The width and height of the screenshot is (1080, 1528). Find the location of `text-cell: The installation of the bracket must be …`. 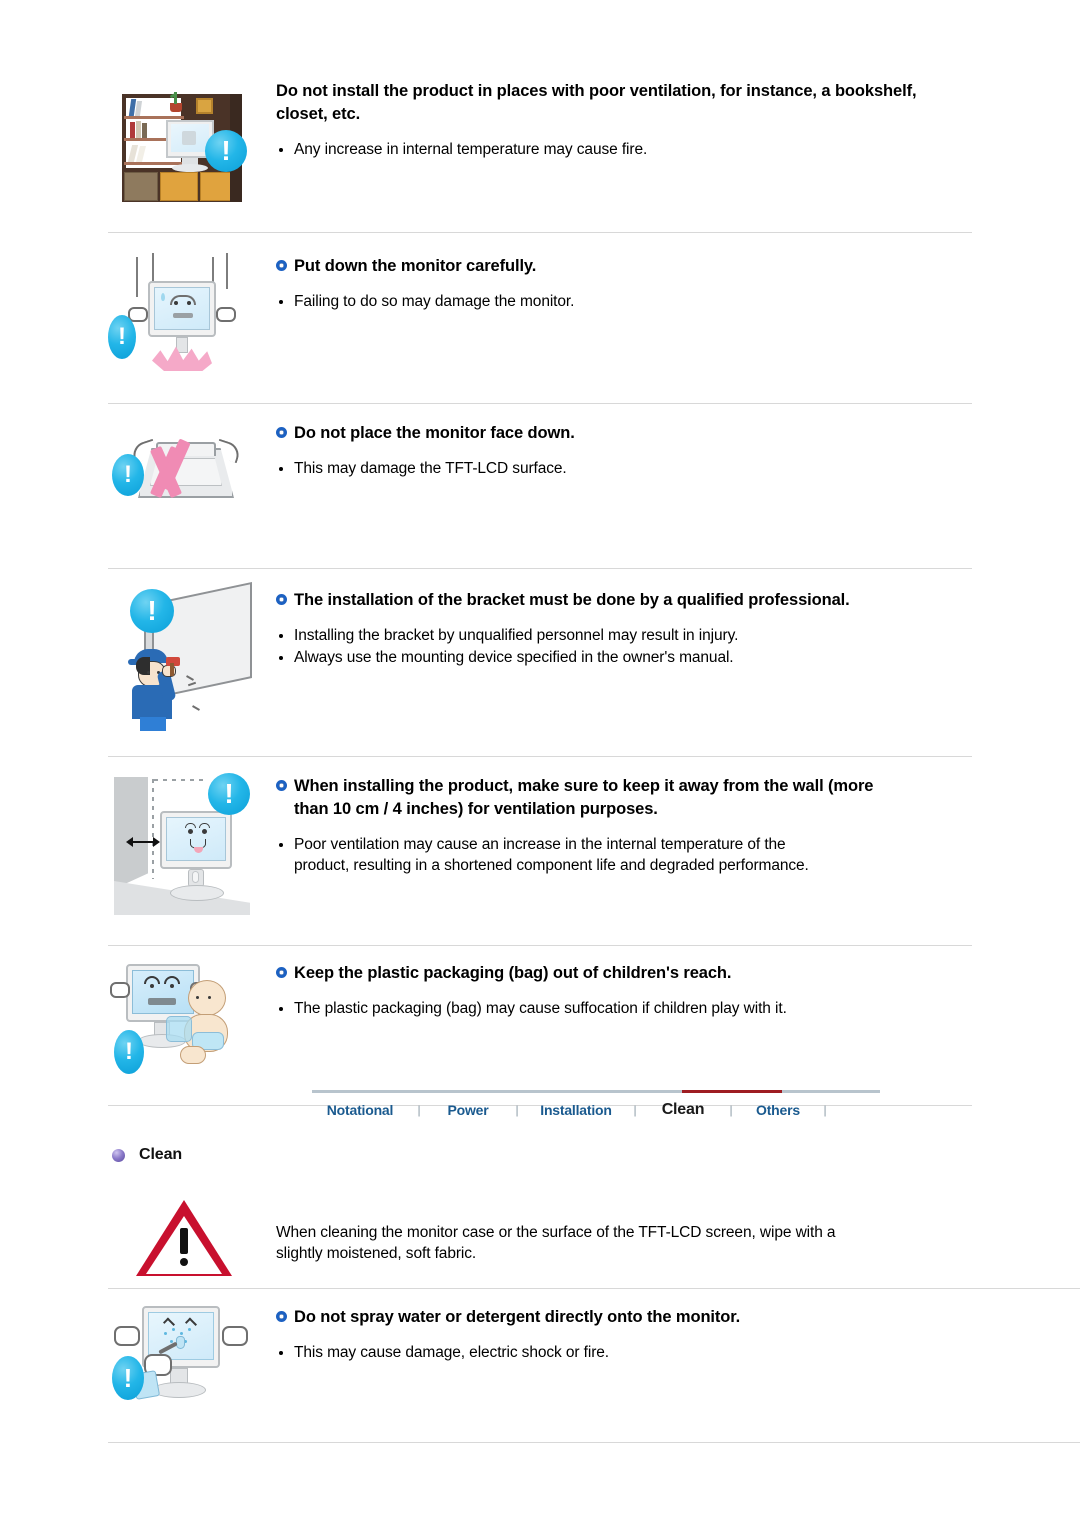

text-cell: The installation of the bracket must be … is located at coordinates (624, 627).